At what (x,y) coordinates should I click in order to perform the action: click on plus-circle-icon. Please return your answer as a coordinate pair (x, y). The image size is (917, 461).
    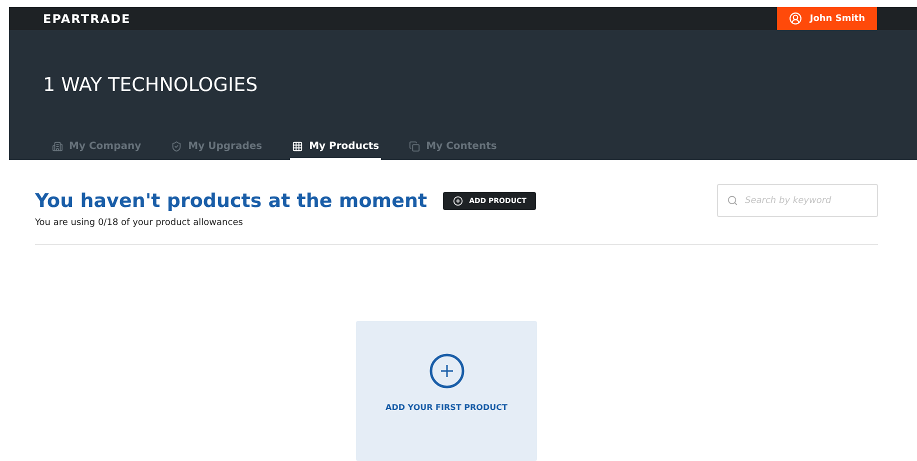
    Looking at the image, I should click on (446, 371).